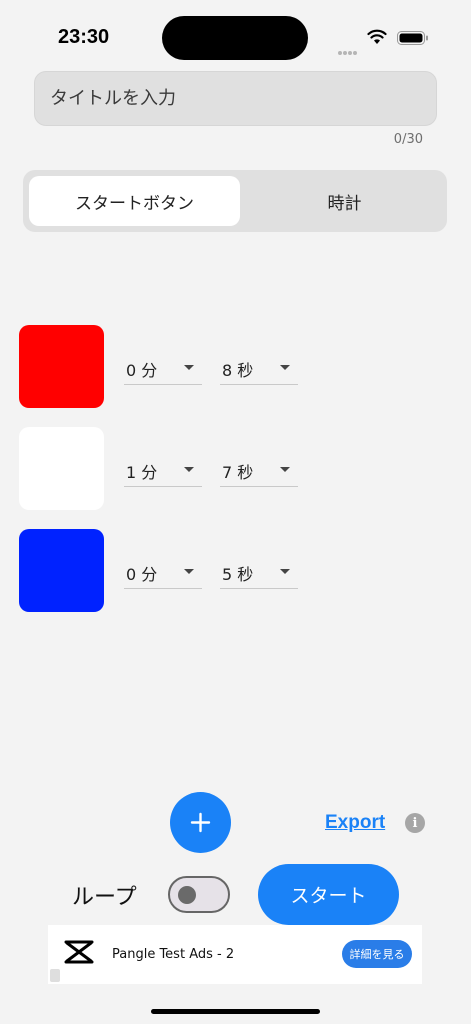  I want to click on color-swatch-white, so click(61, 468).